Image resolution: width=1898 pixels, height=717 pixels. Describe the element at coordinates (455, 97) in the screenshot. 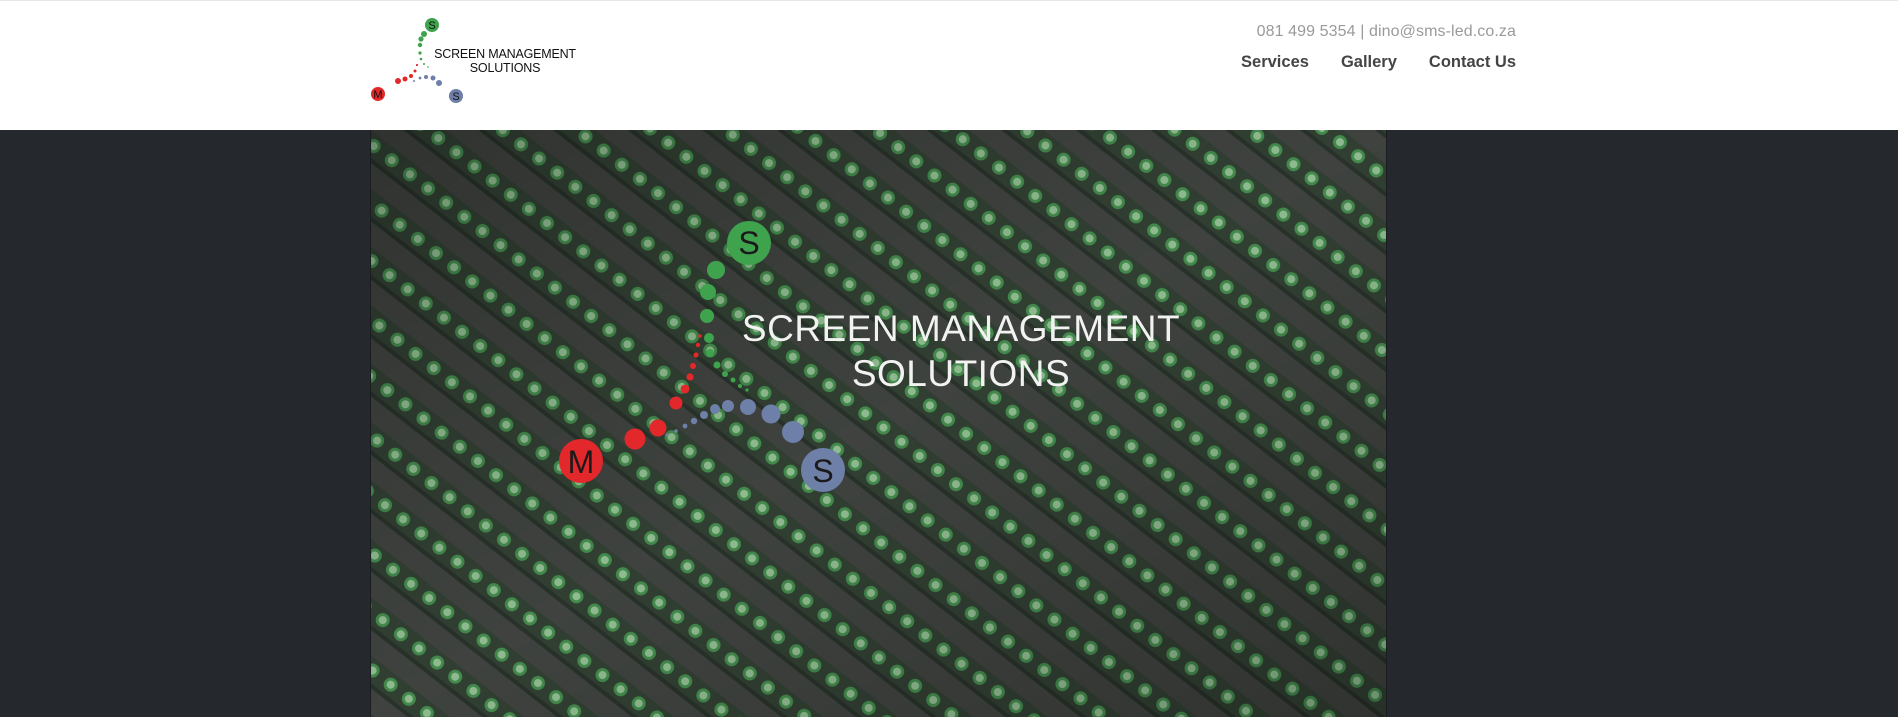

I see `logo-letter-right: S` at that location.